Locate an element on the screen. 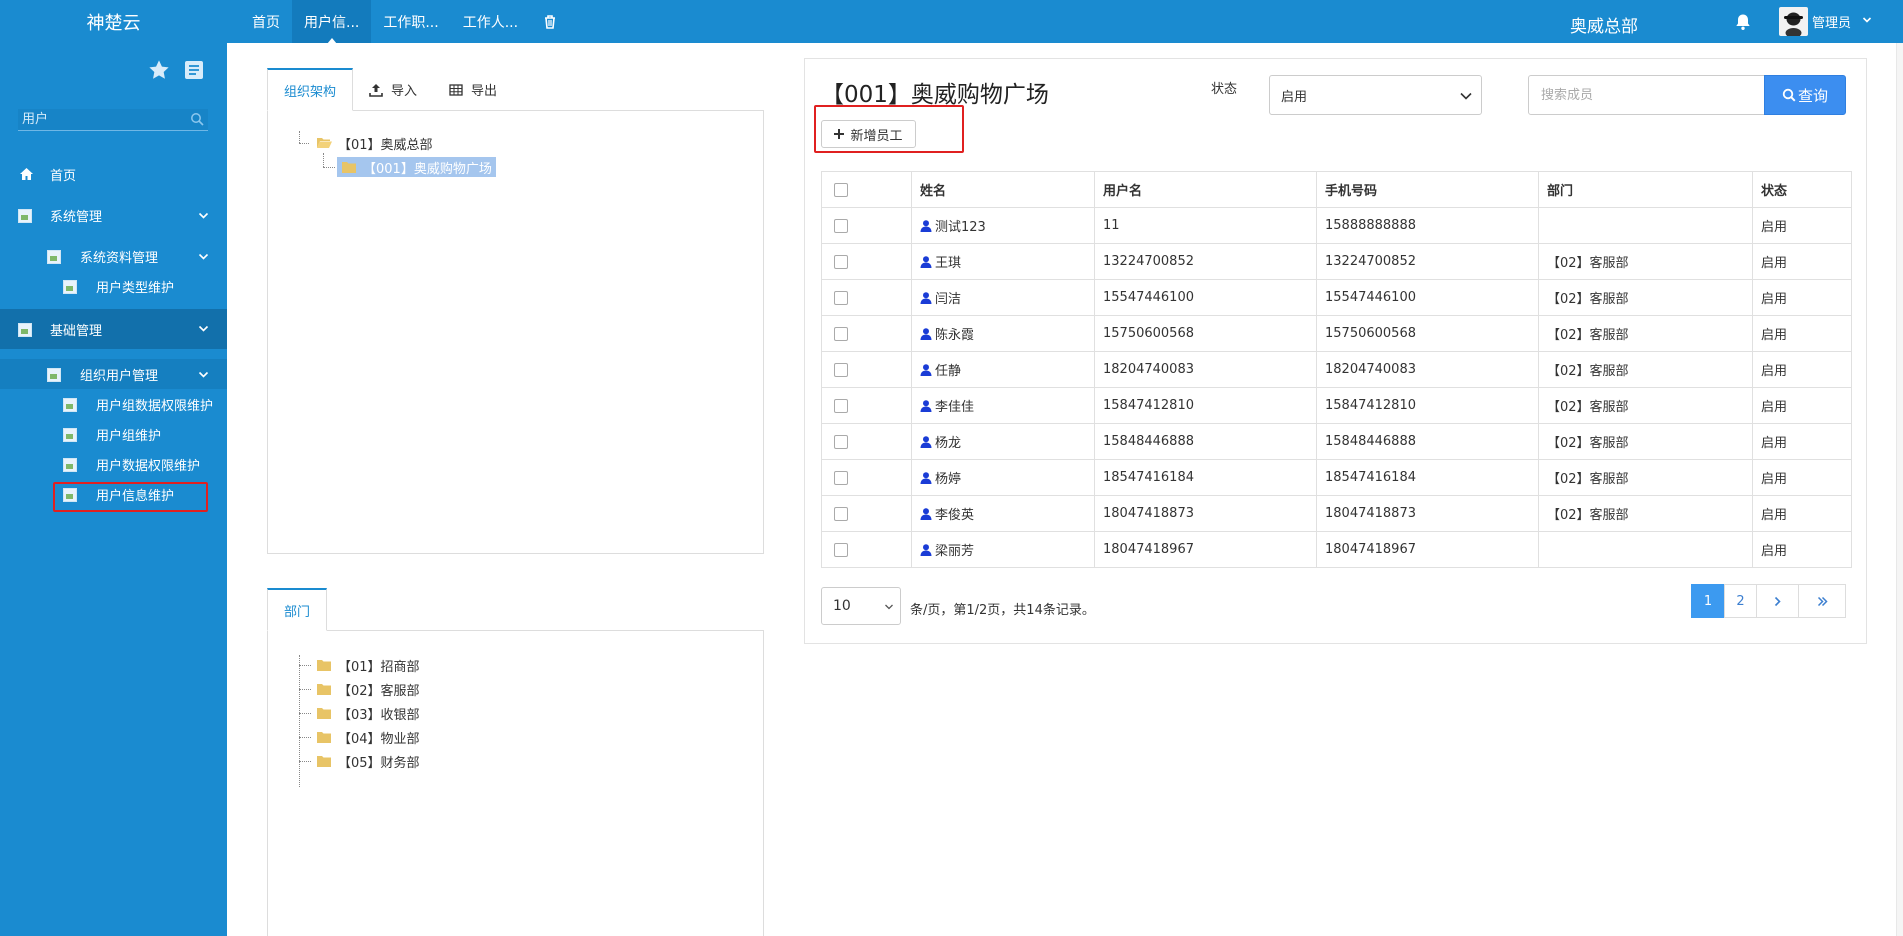 This screenshot has width=1903, height=936. tree-node-dept: 【01】招商部 is located at coordinates (368, 665).